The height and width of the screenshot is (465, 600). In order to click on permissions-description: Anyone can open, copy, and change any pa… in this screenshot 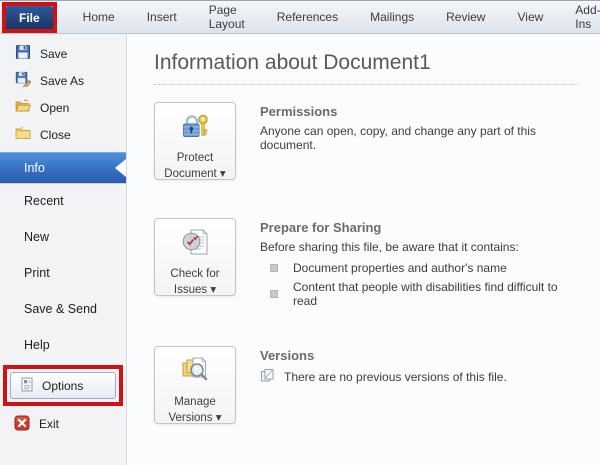, I will do `click(398, 138)`.